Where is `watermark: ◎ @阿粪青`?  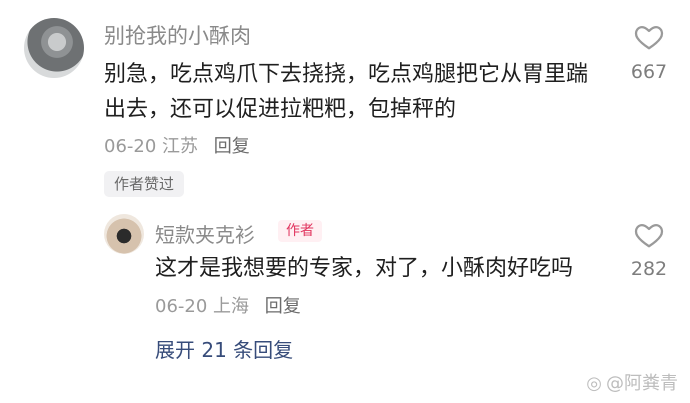 watermark: ◎ @阿粪青 is located at coordinates (632, 382).